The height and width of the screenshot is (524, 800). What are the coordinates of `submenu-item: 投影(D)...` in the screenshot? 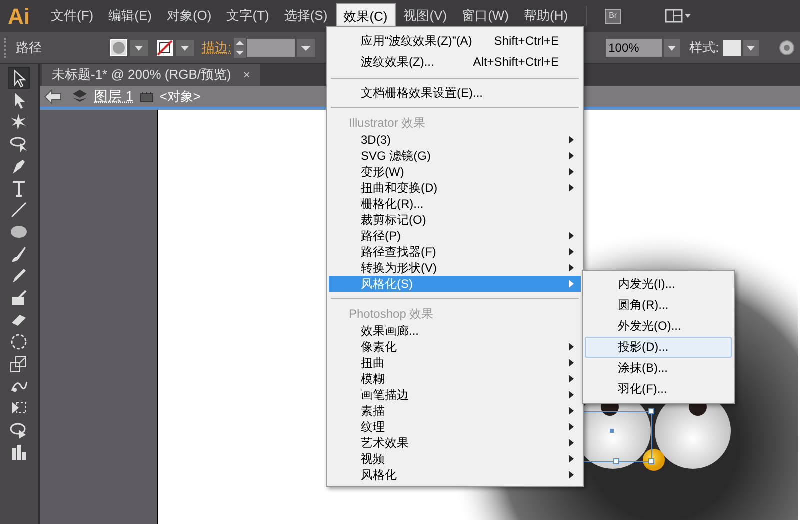 It's located at (658, 347).